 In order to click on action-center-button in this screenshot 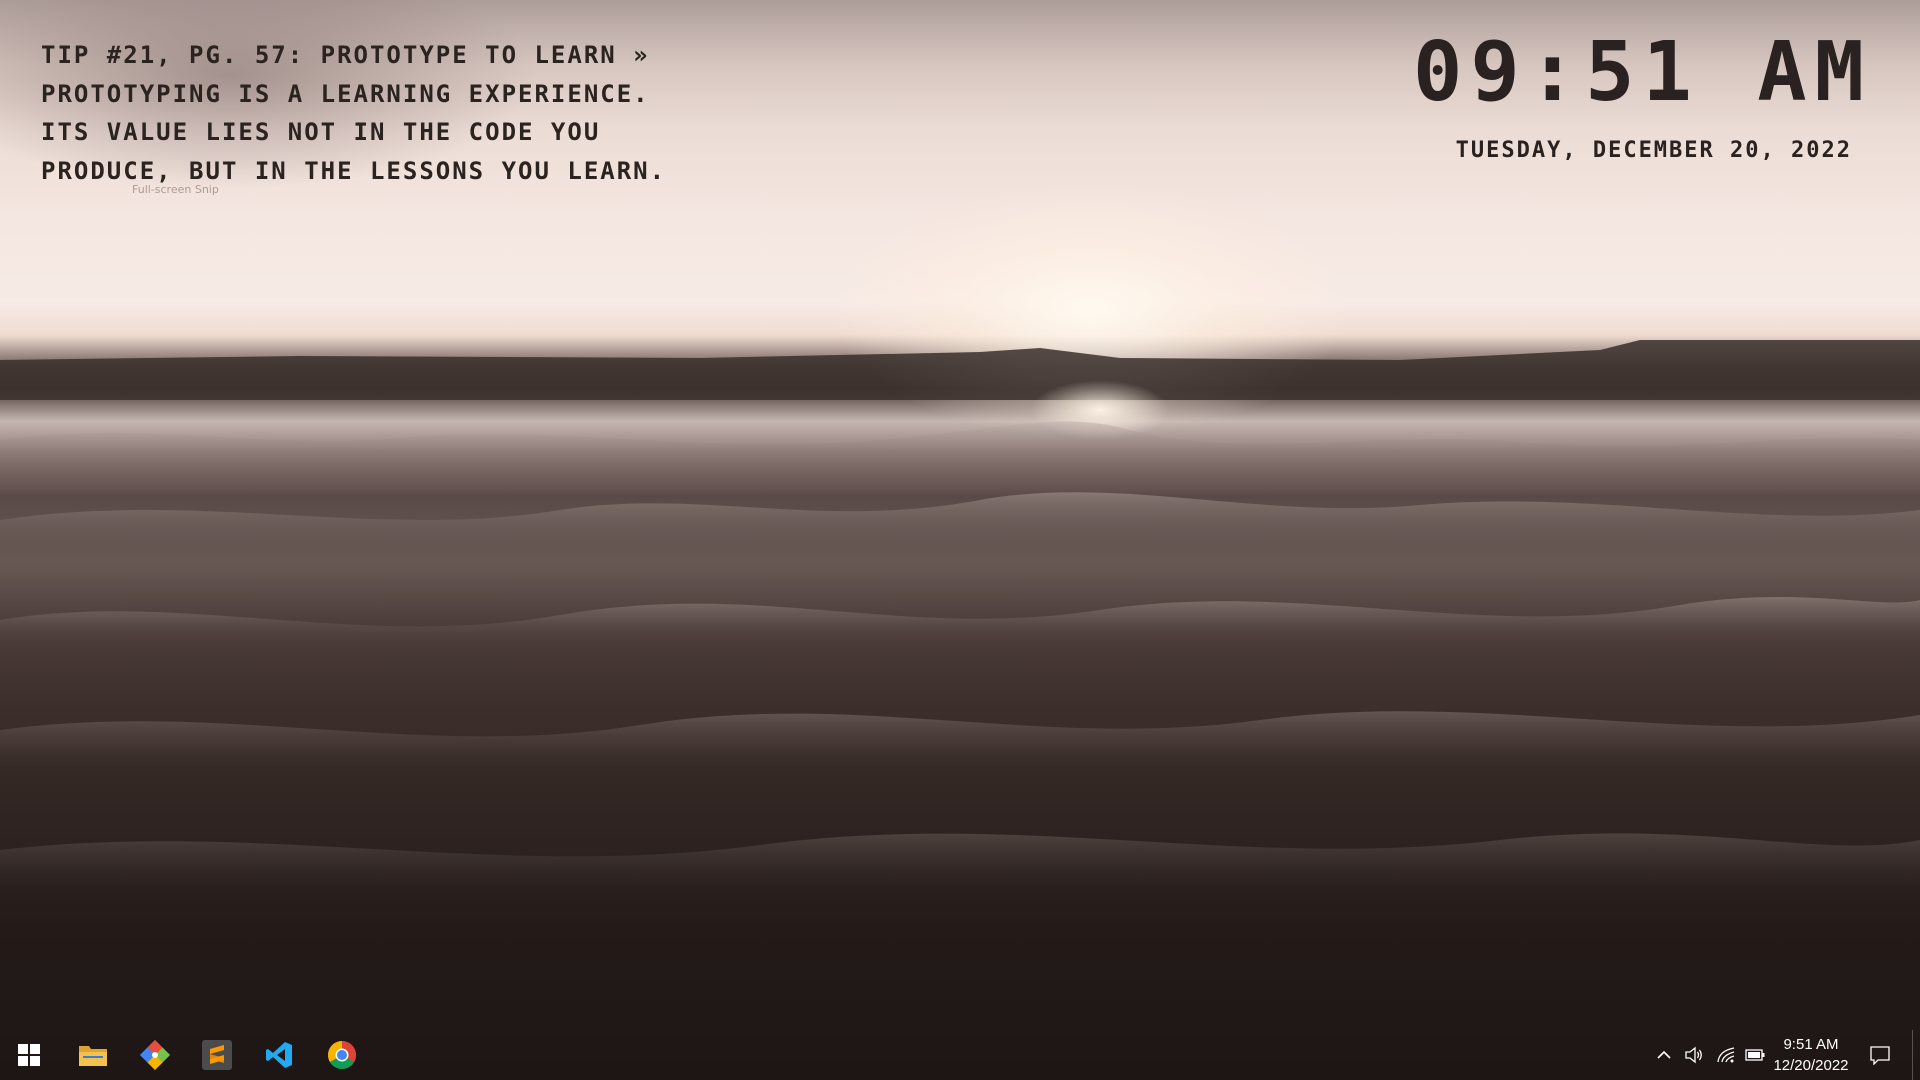, I will do `click(1880, 1055)`.